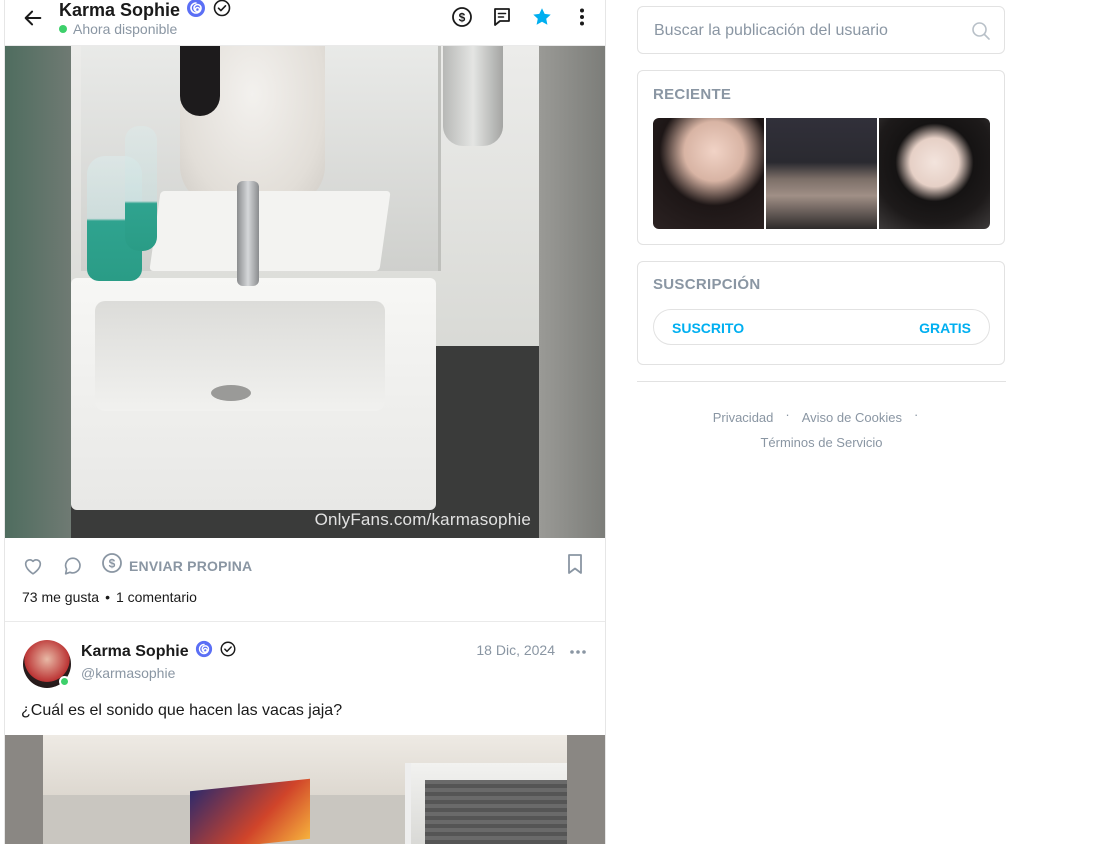 The height and width of the screenshot is (844, 1113). I want to click on header-status: Ahora disponible, so click(118, 29).